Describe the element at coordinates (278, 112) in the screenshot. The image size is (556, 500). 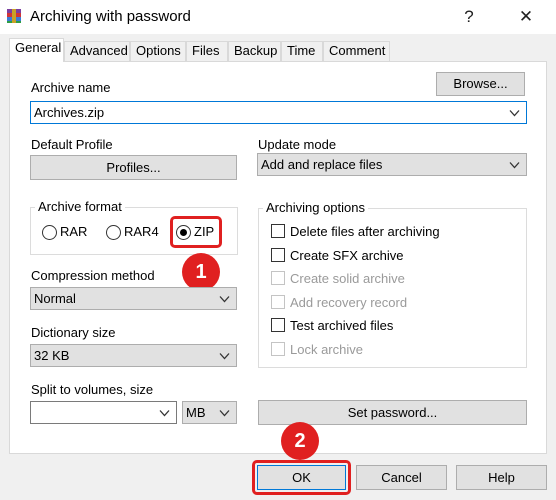
I see `archive-name-combo: Archives.zip` at that location.